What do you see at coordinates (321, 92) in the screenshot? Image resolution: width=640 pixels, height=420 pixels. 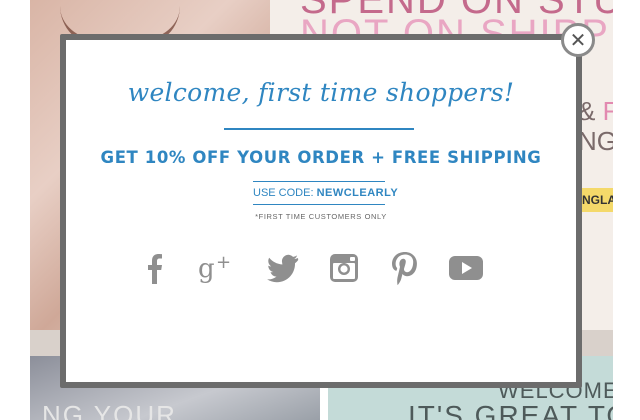 I see `popup-title: welcome, first time shoppers!` at bounding box center [321, 92].